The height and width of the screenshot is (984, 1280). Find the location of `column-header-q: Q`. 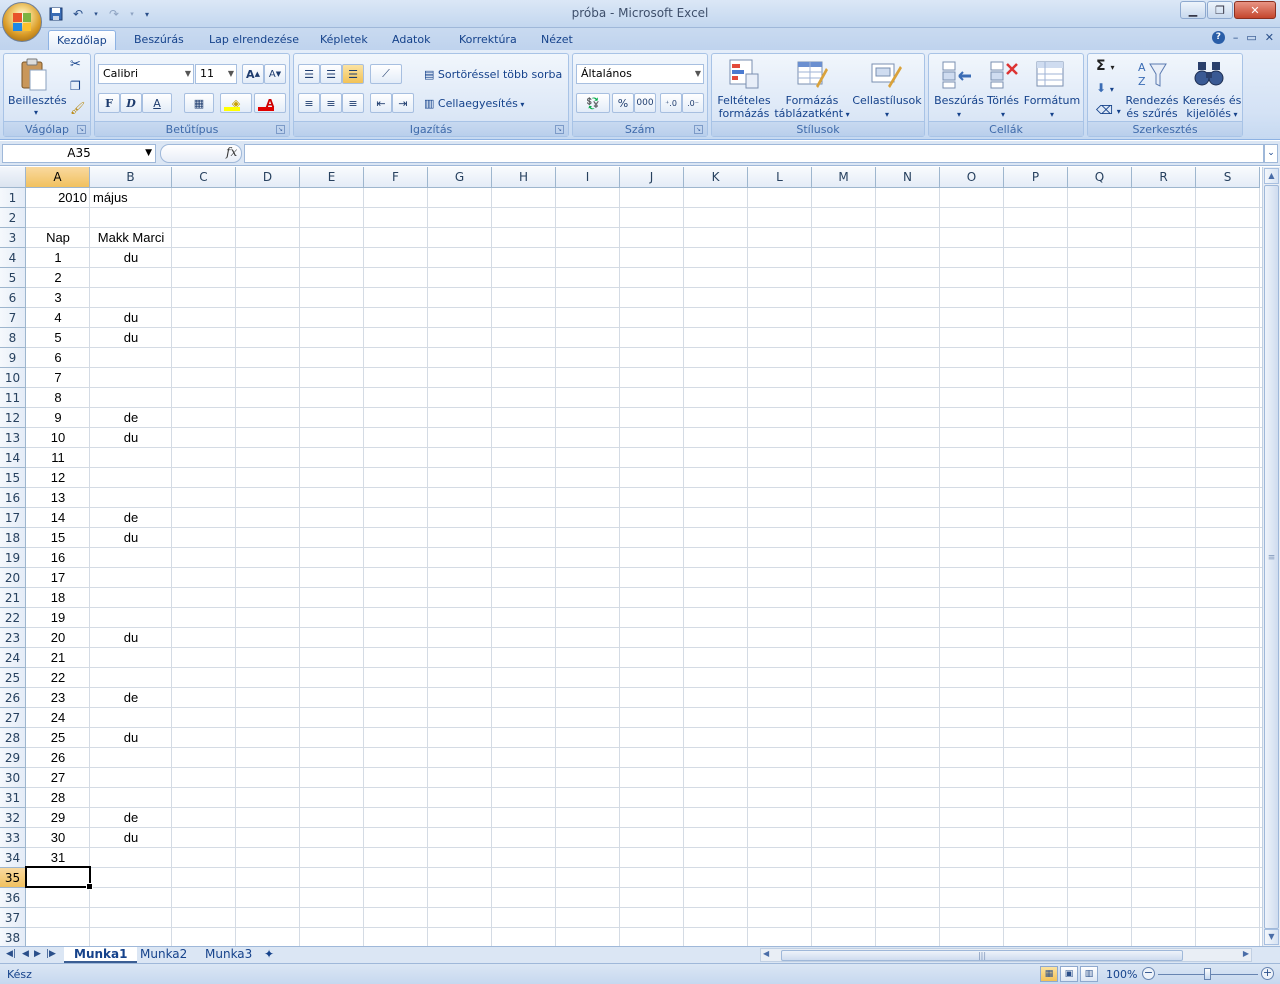

column-header-q: Q is located at coordinates (1100, 177).